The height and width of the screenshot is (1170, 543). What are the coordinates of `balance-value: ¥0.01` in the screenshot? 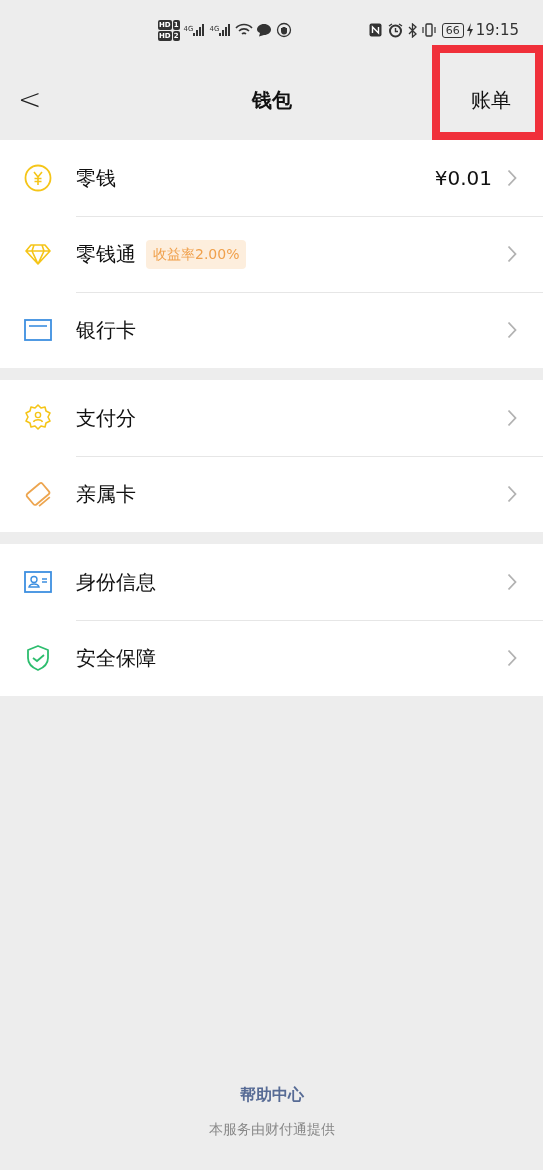 It's located at (463, 178).